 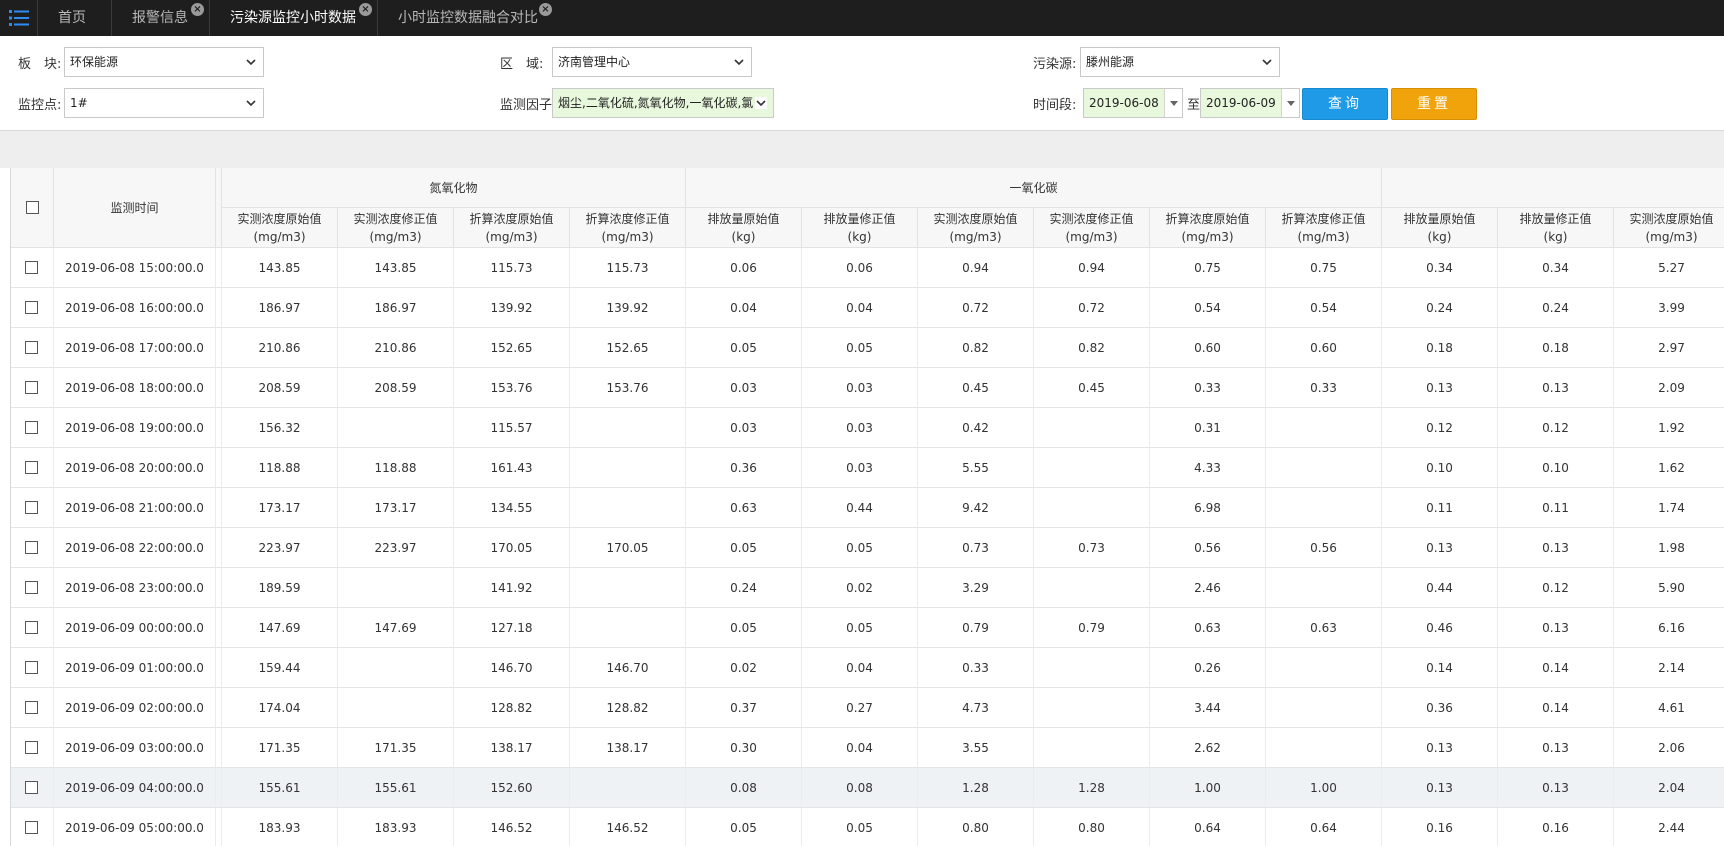 I want to click on source-label: 污染源:, so click(x=1055, y=64).